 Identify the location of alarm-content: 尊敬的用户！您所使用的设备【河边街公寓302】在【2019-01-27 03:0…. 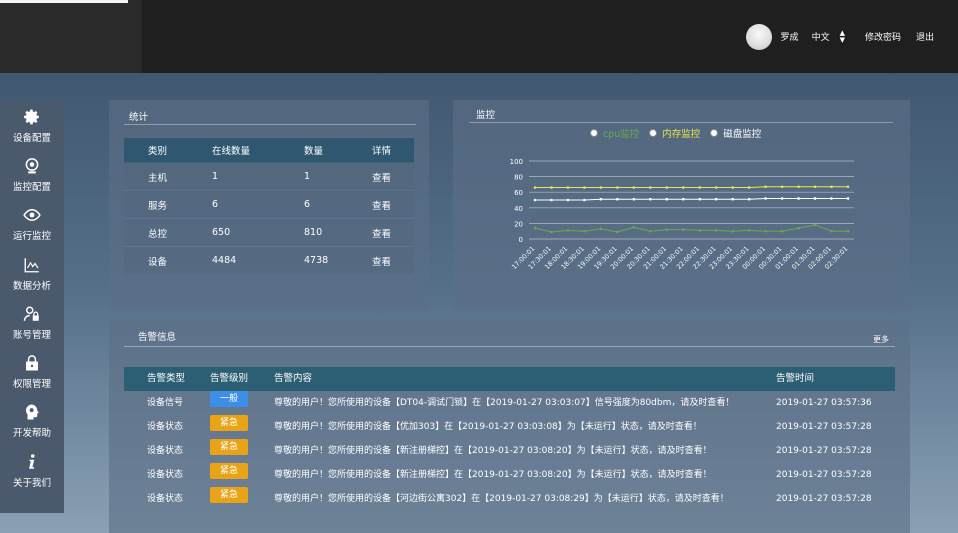
(501, 499).